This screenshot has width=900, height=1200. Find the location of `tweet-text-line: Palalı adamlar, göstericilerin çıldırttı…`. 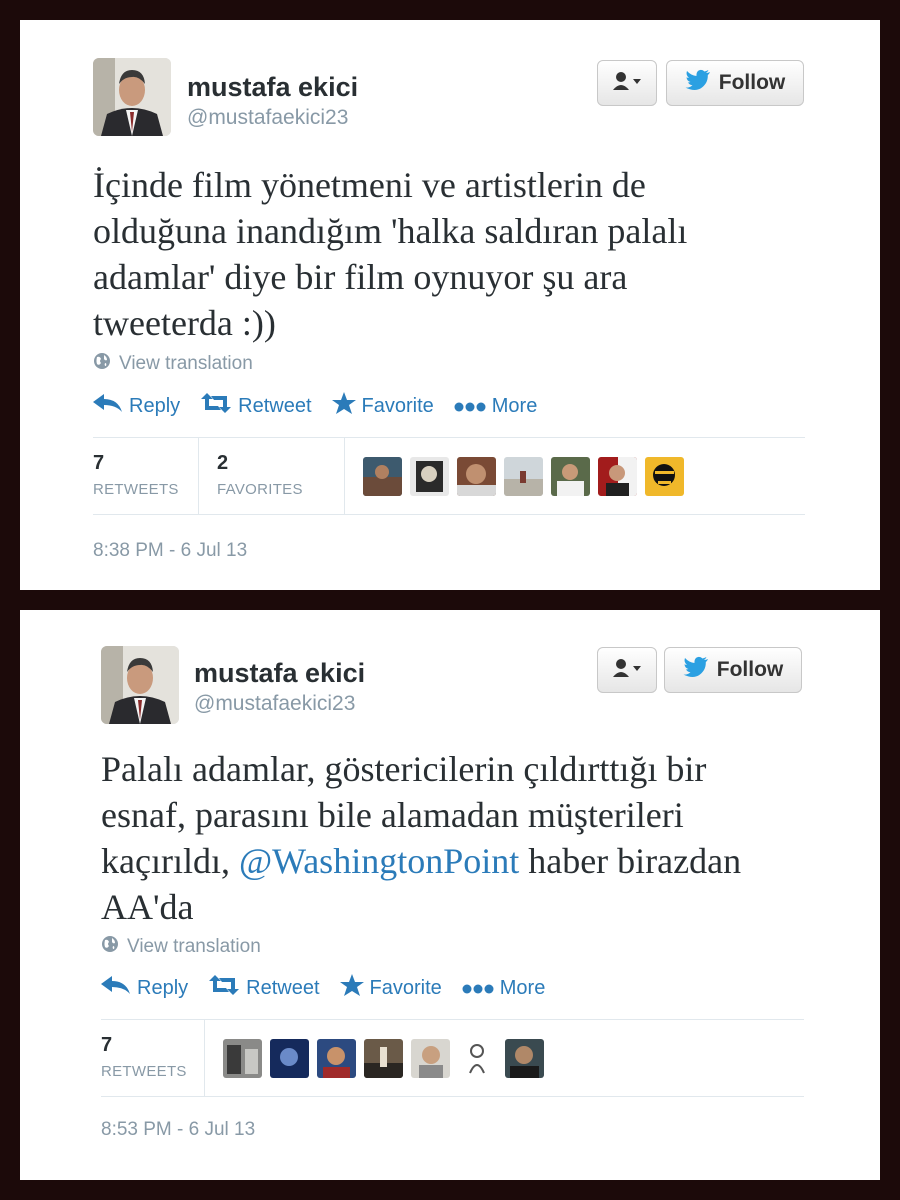

tweet-text-line: Palalı adamlar, göstericilerin çıldırttı… is located at coordinates (404, 769).